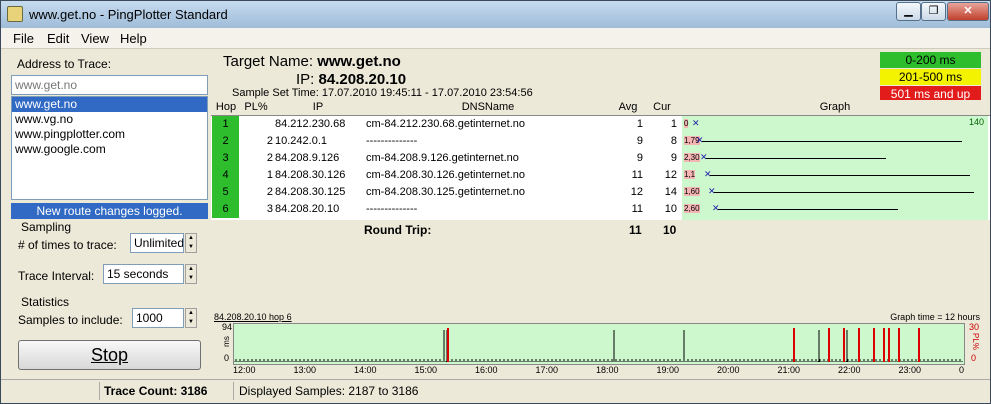 This screenshot has height=404, width=991. What do you see at coordinates (968, 11) in the screenshot?
I see `close-button: ✕` at bounding box center [968, 11].